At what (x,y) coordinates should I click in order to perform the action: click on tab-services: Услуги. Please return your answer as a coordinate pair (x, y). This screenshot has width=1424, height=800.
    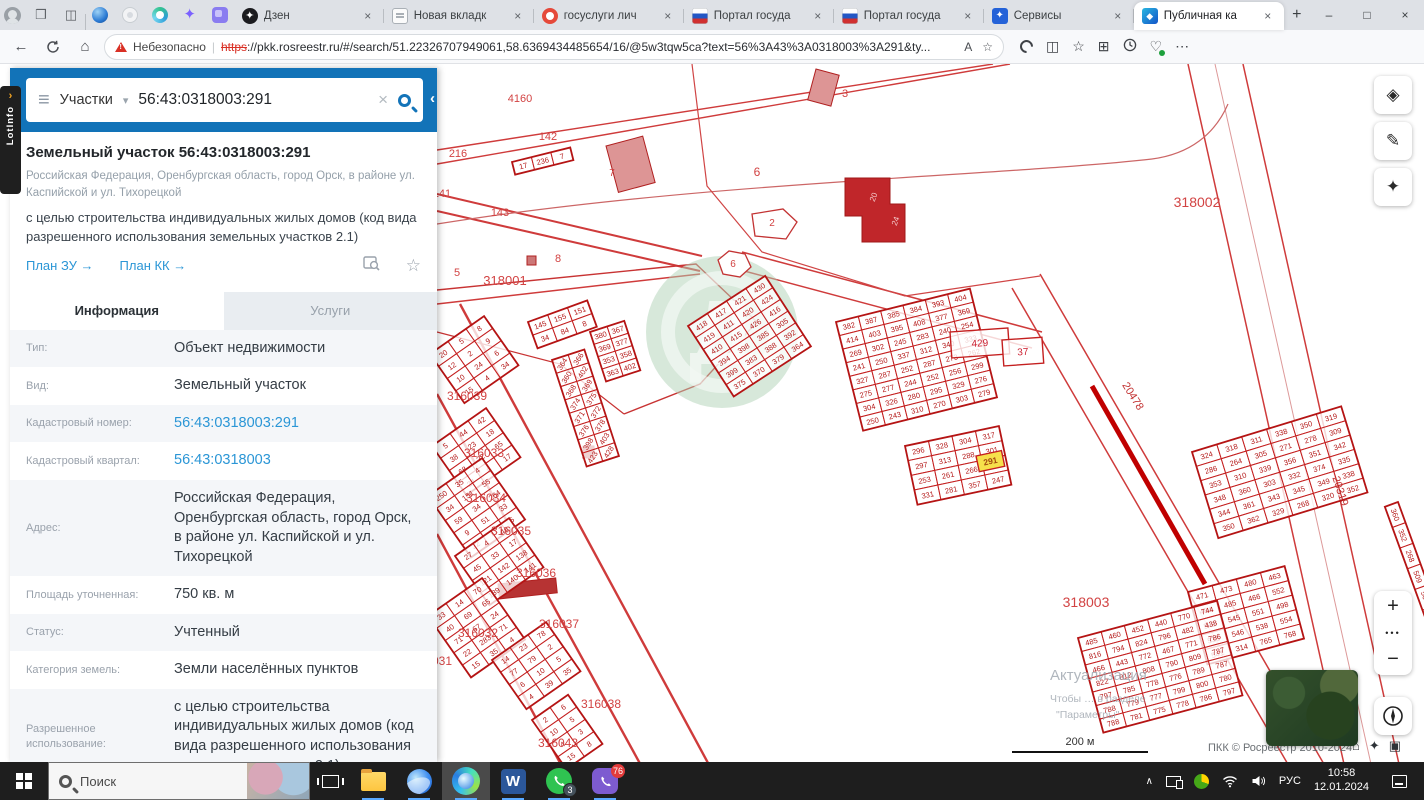
    Looking at the image, I should click on (330, 310).